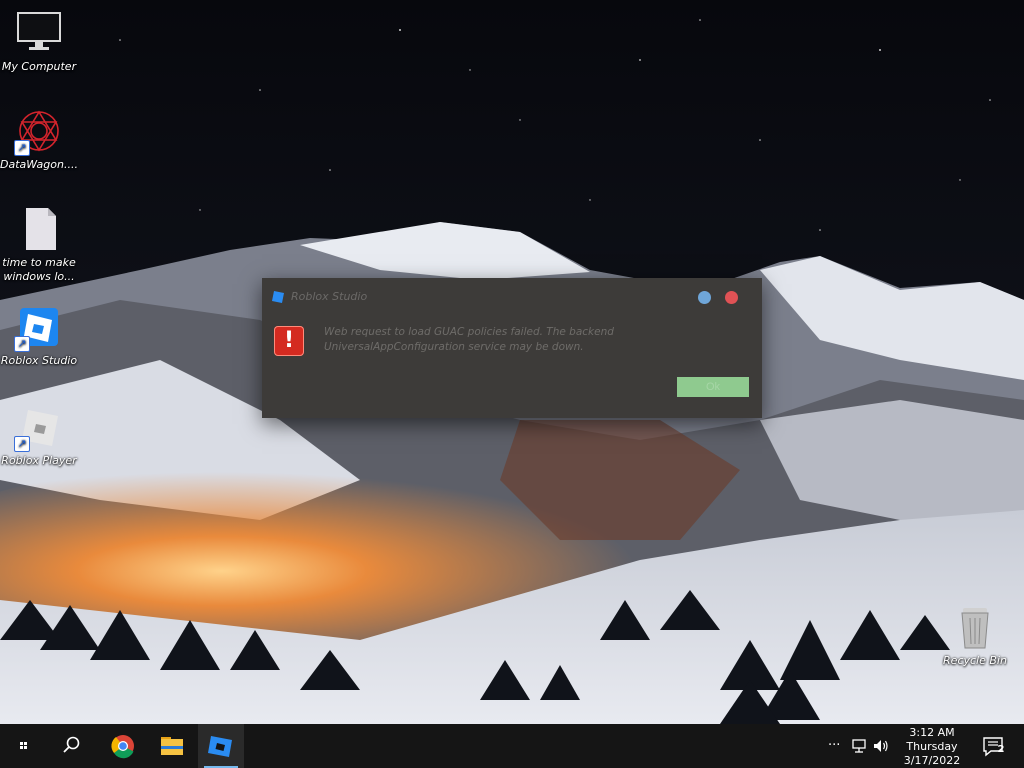 This screenshot has height=768, width=1024. I want to click on taskbar-file-explorer, so click(172, 746).